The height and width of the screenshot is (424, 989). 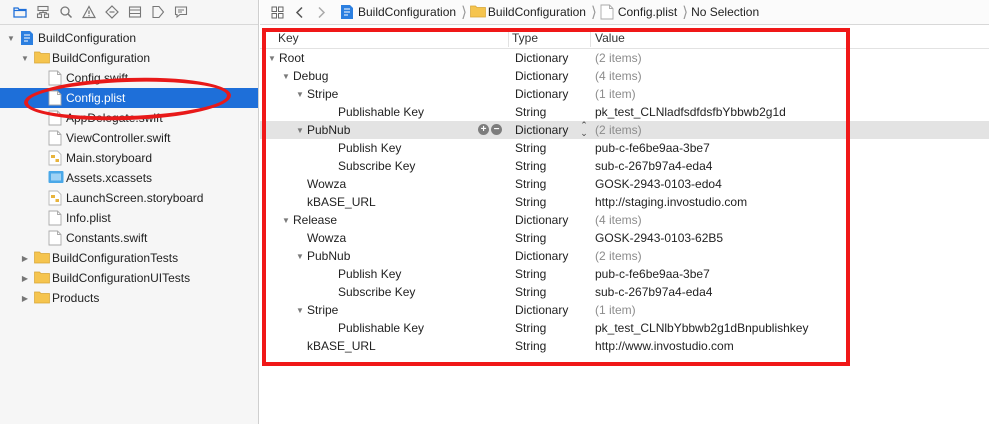 What do you see at coordinates (65, 12) in the screenshot?
I see `search-icon` at bounding box center [65, 12].